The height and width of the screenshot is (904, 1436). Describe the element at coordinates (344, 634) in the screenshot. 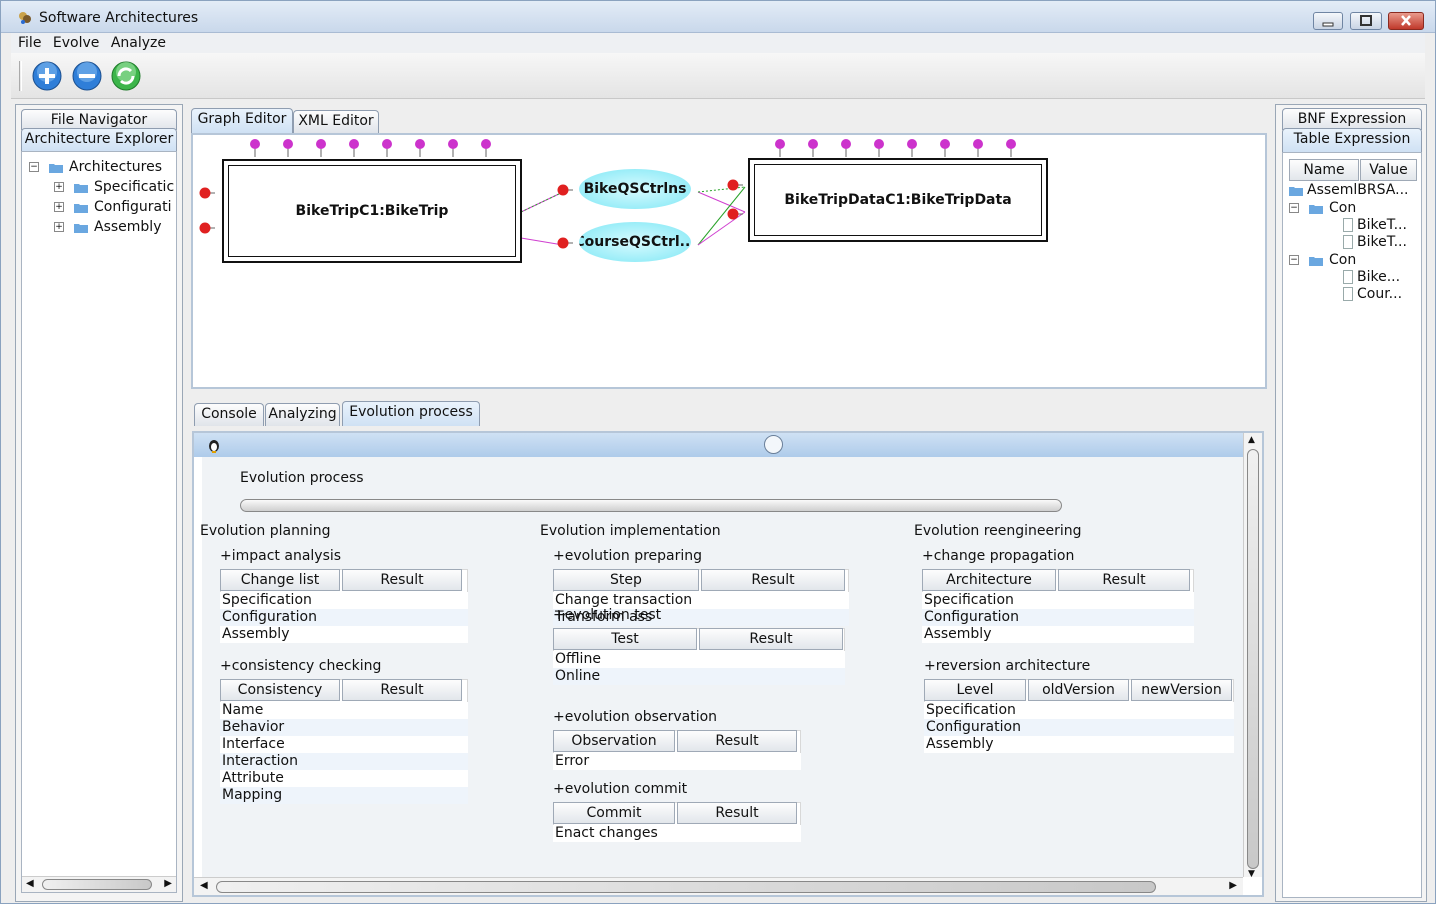

I see `impact-analysis-row: Assembly` at that location.